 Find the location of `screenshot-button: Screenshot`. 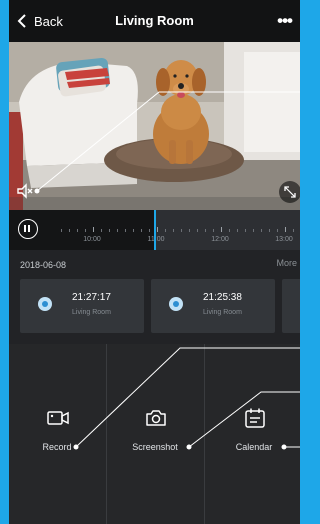

screenshot-button: Screenshot is located at coordinates (155, 431).